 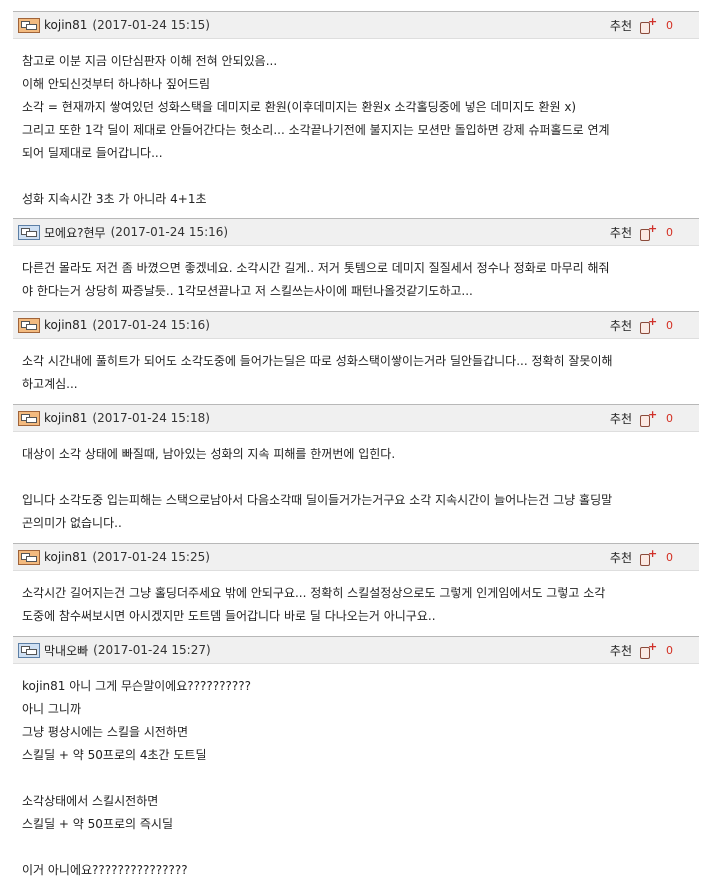 What do you see at coordinates (356, 418) in the screenshot?
I see `comment-header: kojin81 (2017-01-24 15:18) 추천 0` at bounding box center [356, 418].